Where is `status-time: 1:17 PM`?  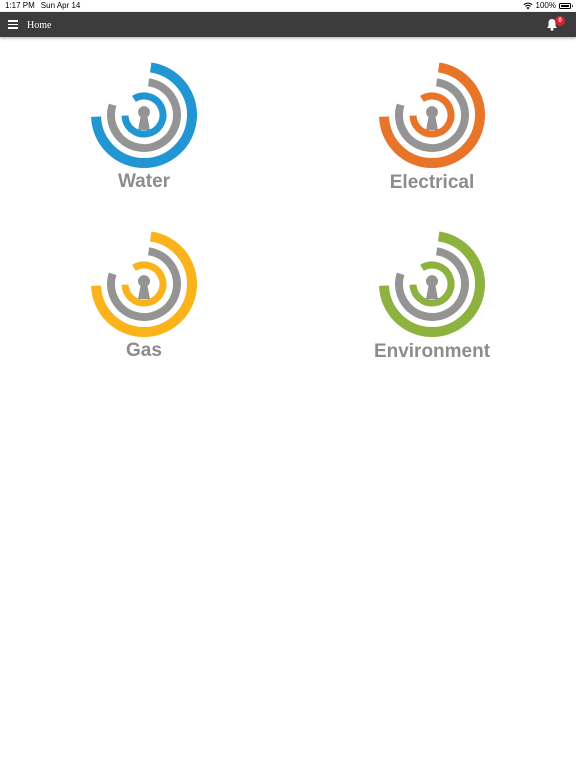 status-time: 1:17 PM is located at coordinates (20, 5).